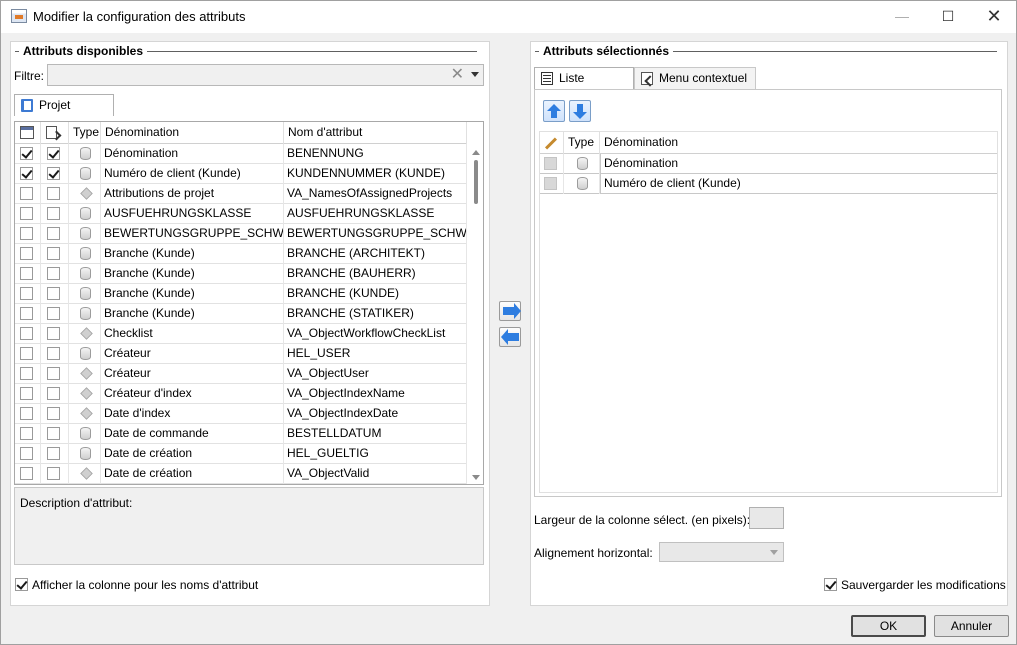  Describe the element at coordinates (768, 164) in the screenshot. I see `list-item: Dénomination` at that location.